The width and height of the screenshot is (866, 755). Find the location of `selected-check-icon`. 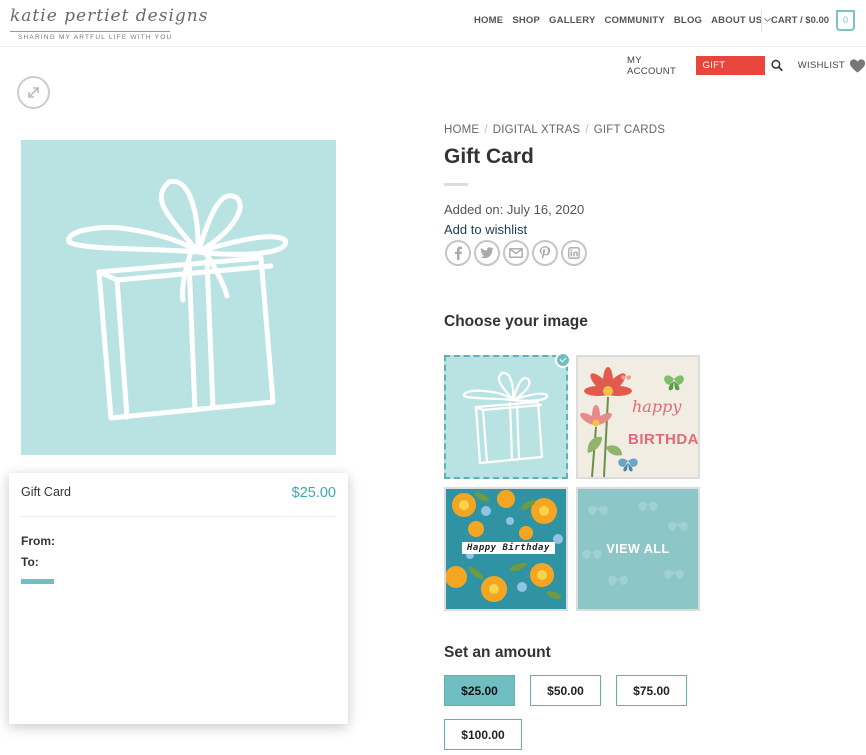

selected-check-icon is located at coordinates (563, 360).